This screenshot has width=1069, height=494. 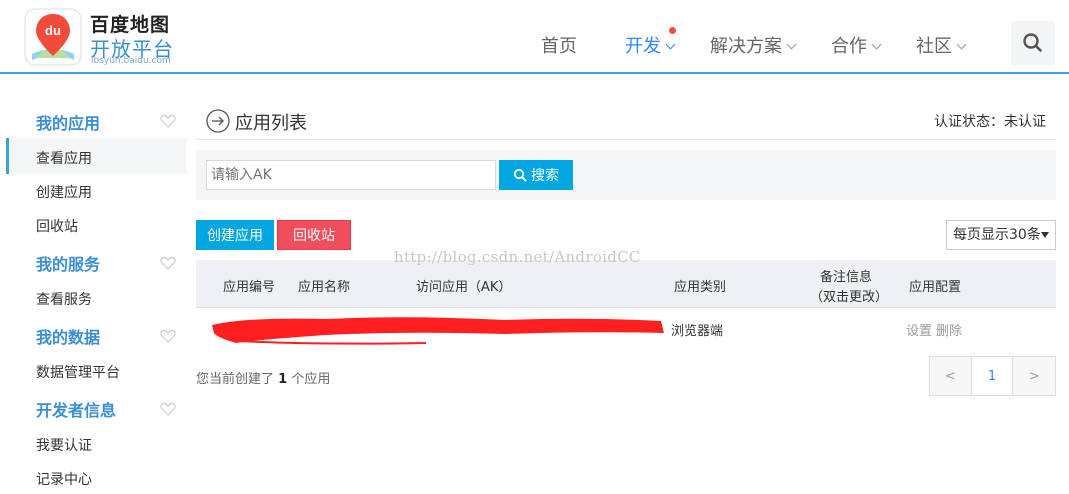 I want to click on table-row: 浏览器端 设置 删除, so click(x=626, y=328).